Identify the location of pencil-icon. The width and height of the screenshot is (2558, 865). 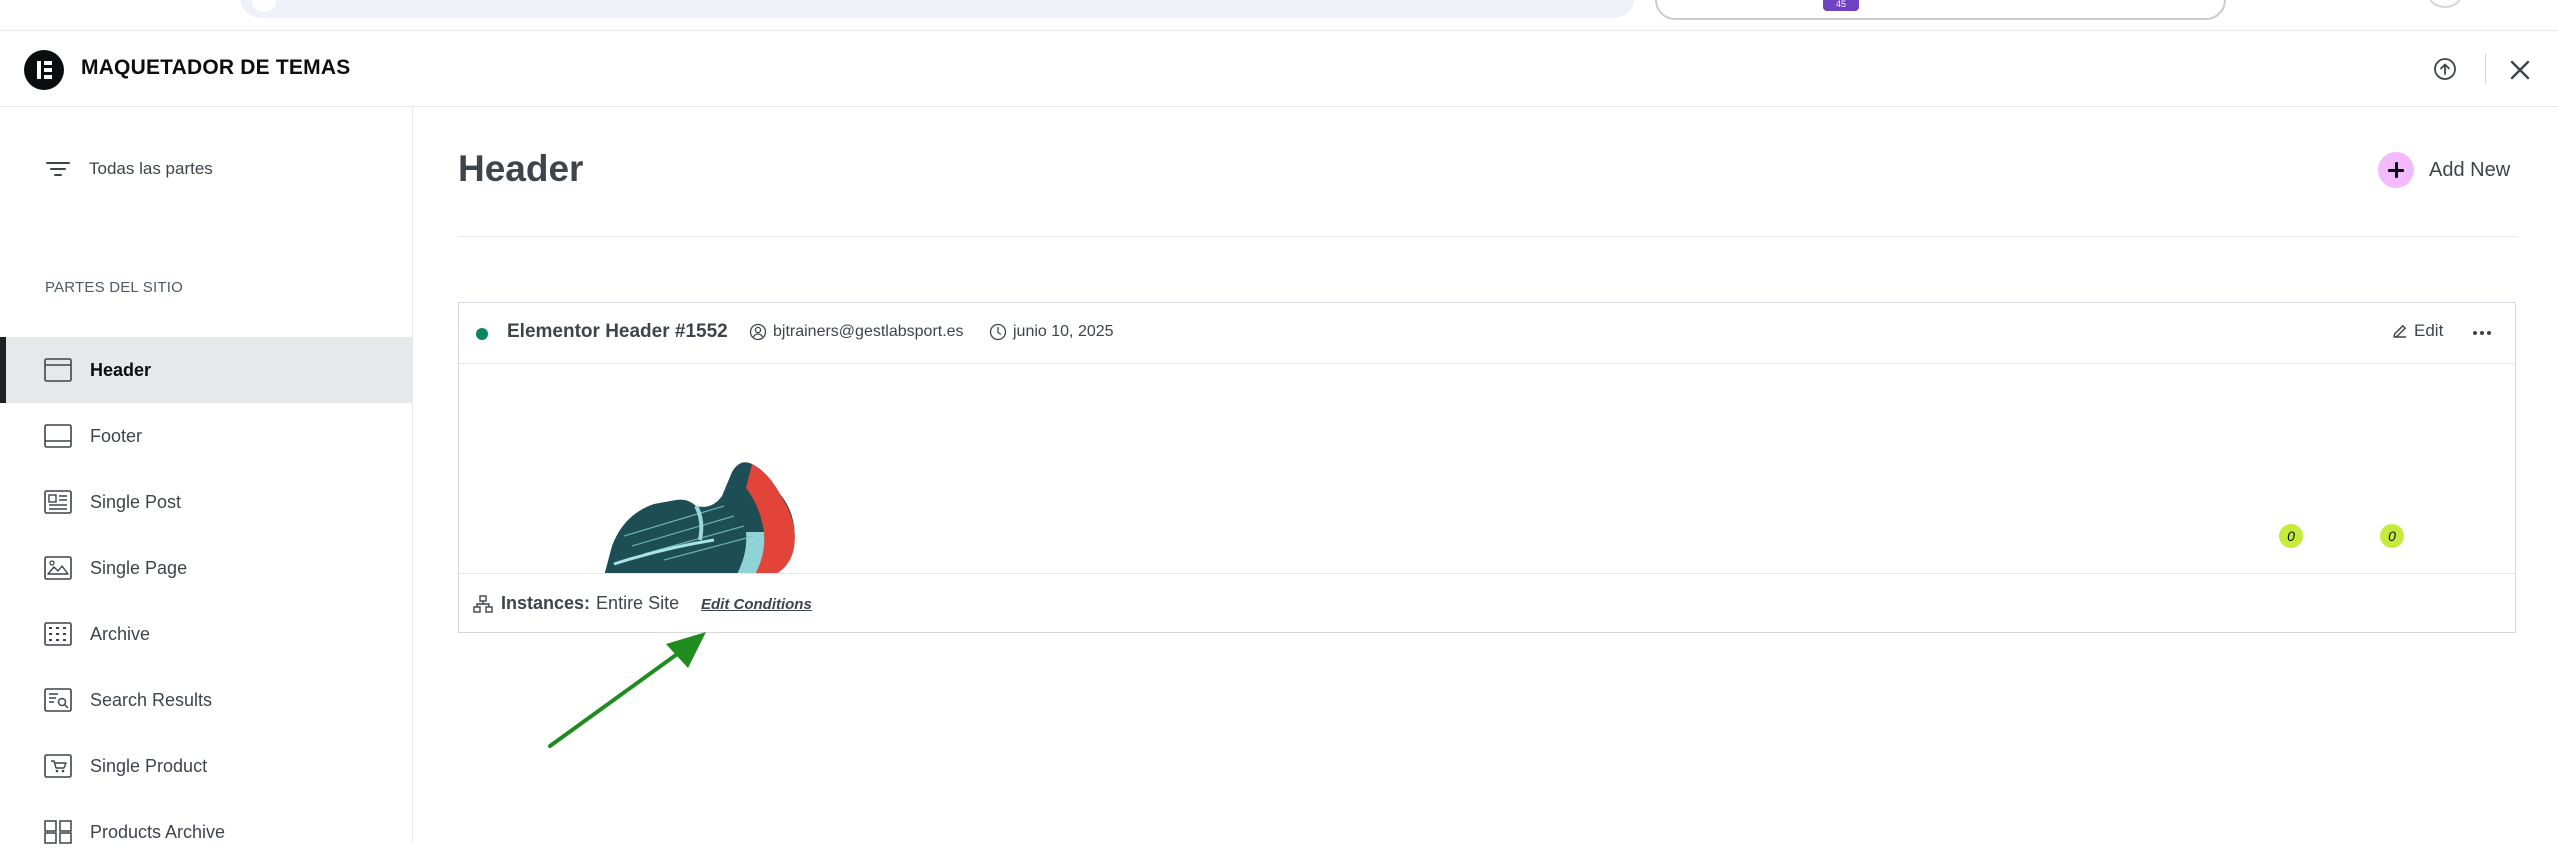
(2399, 331).